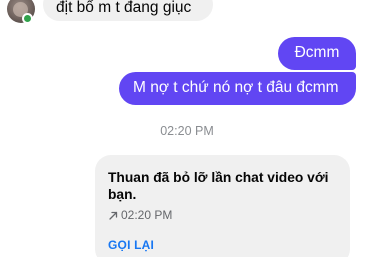  I want to click on outgoing-message-text: Đcmm, so click(317, 52).